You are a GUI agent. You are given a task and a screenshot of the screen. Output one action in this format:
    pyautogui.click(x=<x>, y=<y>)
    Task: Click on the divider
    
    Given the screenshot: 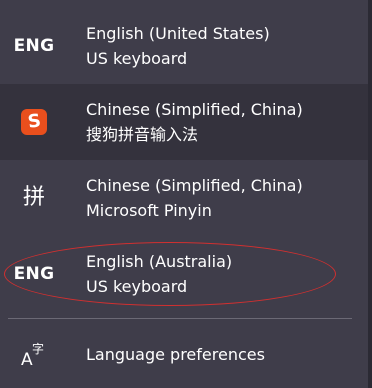 What is the action you would take?
    pyautogui.click(x=180, y=318)
    